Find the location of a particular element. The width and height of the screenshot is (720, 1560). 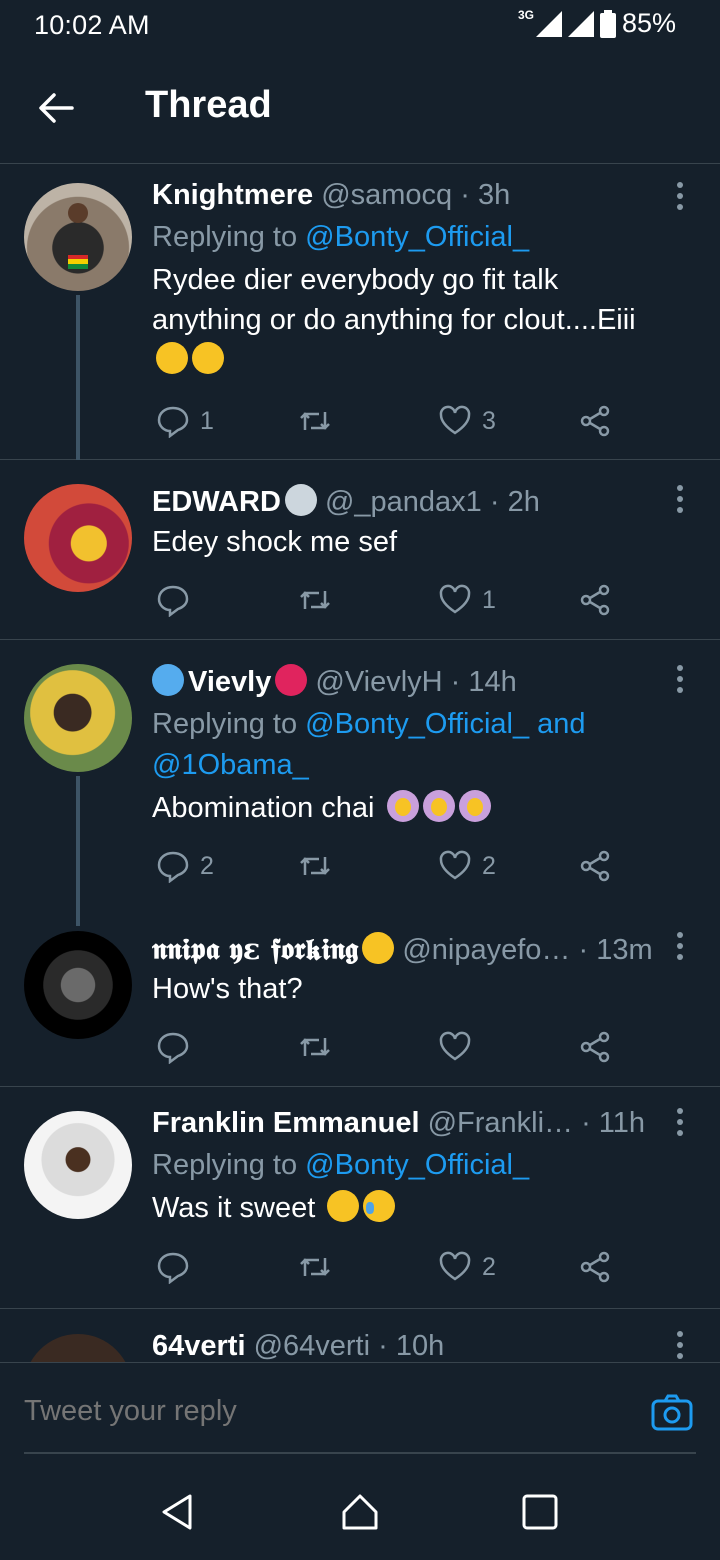

back-arrow-icon is located at coordinates (56, 108).